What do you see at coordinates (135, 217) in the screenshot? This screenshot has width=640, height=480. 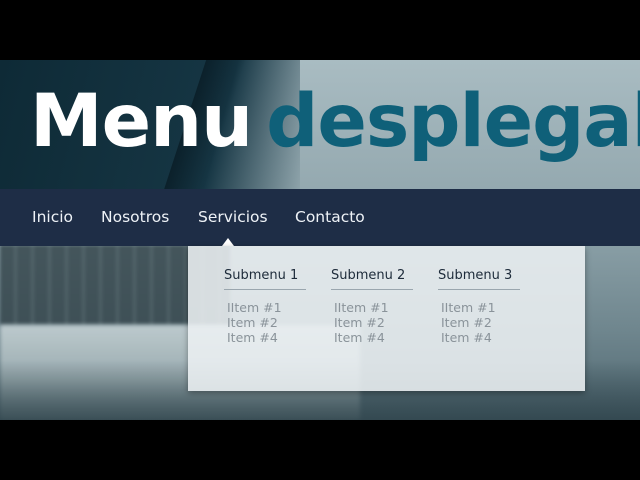 I see `nav-item-nosotros: Nosotros` at bounding box center [135, 217].